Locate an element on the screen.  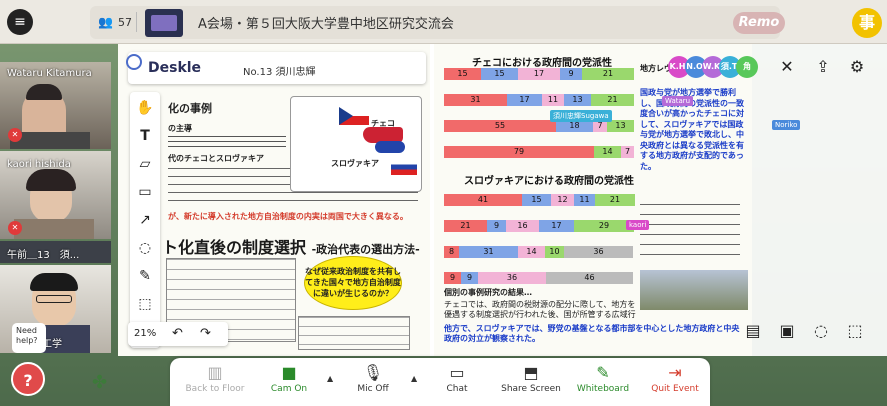
undo-icon: ↶ is located at coordinates (177, 333).